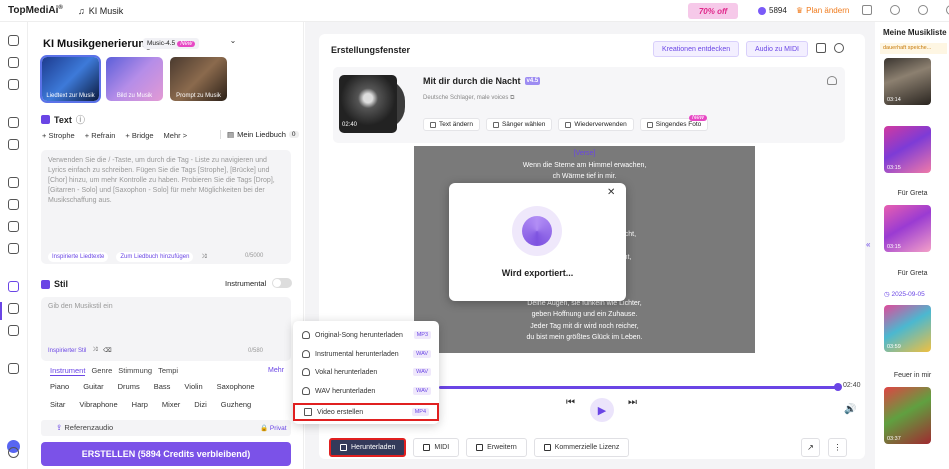  I want to click on inspired-style-button: Inspirierter Stil, so click(67, 351).